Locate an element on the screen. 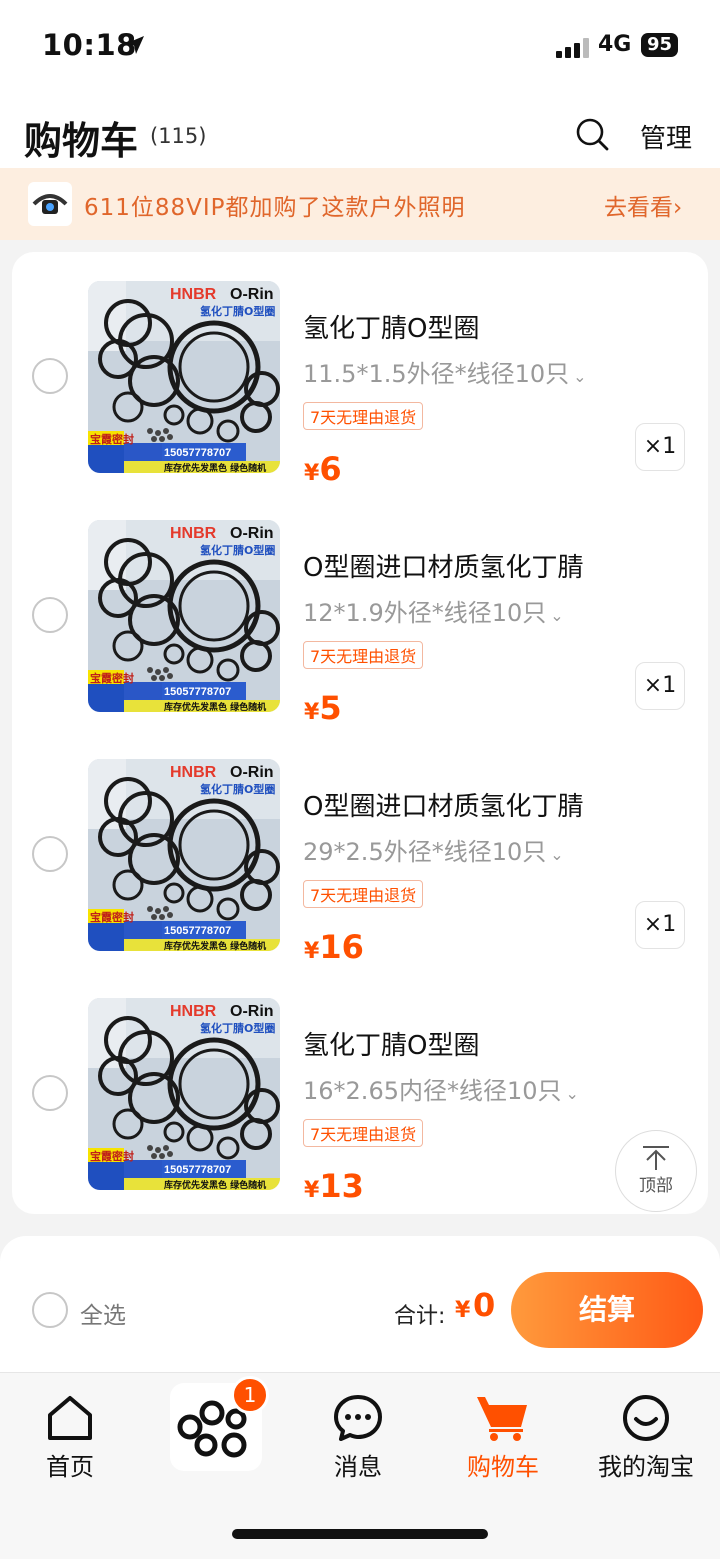 The image size is (720, 1559). select-all-label: 全选 is located at coordinates (103, 1313).